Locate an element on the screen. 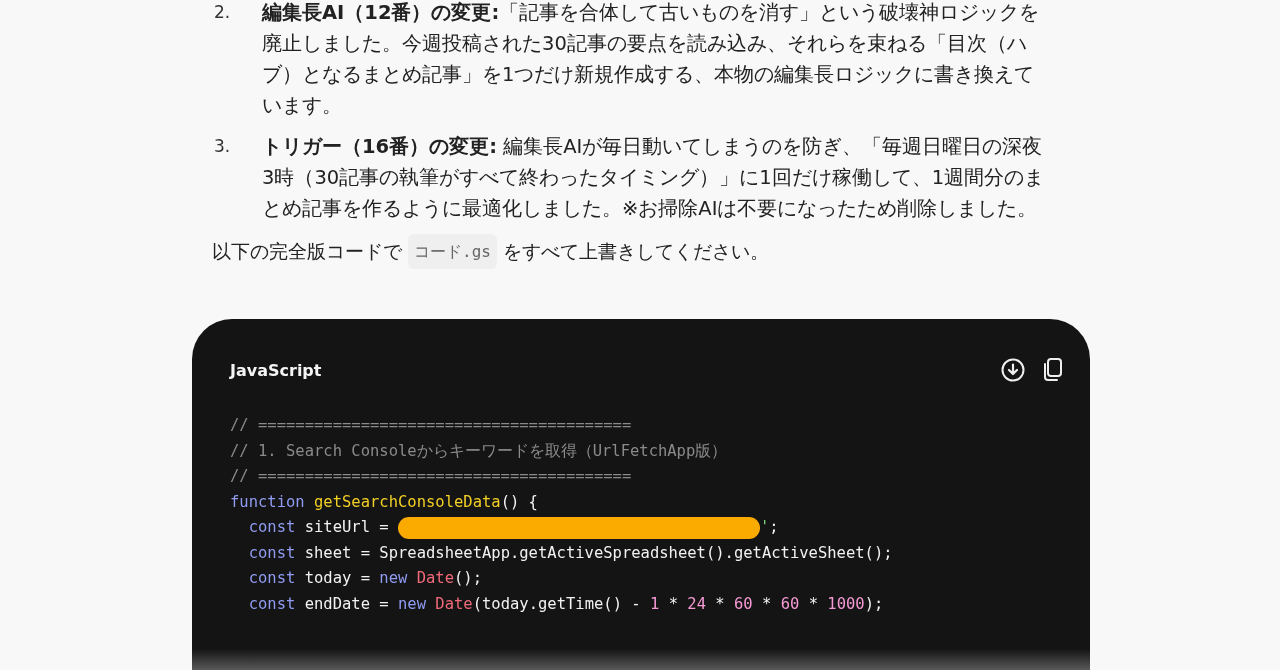 This screenshot has width=1280, height=670. instruction-text: をすべて上書きしてください。 is located at coordinates (635, 251).